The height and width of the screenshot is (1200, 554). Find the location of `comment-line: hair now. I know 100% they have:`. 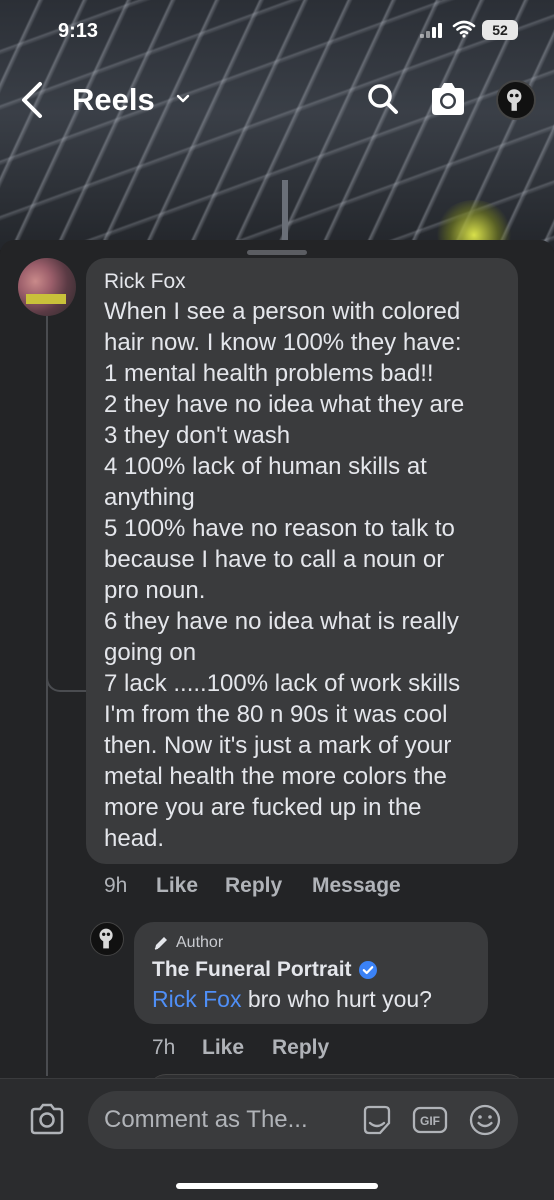

comment-line: hair now. I know 100% they have: is located at coordinates (283, 342).